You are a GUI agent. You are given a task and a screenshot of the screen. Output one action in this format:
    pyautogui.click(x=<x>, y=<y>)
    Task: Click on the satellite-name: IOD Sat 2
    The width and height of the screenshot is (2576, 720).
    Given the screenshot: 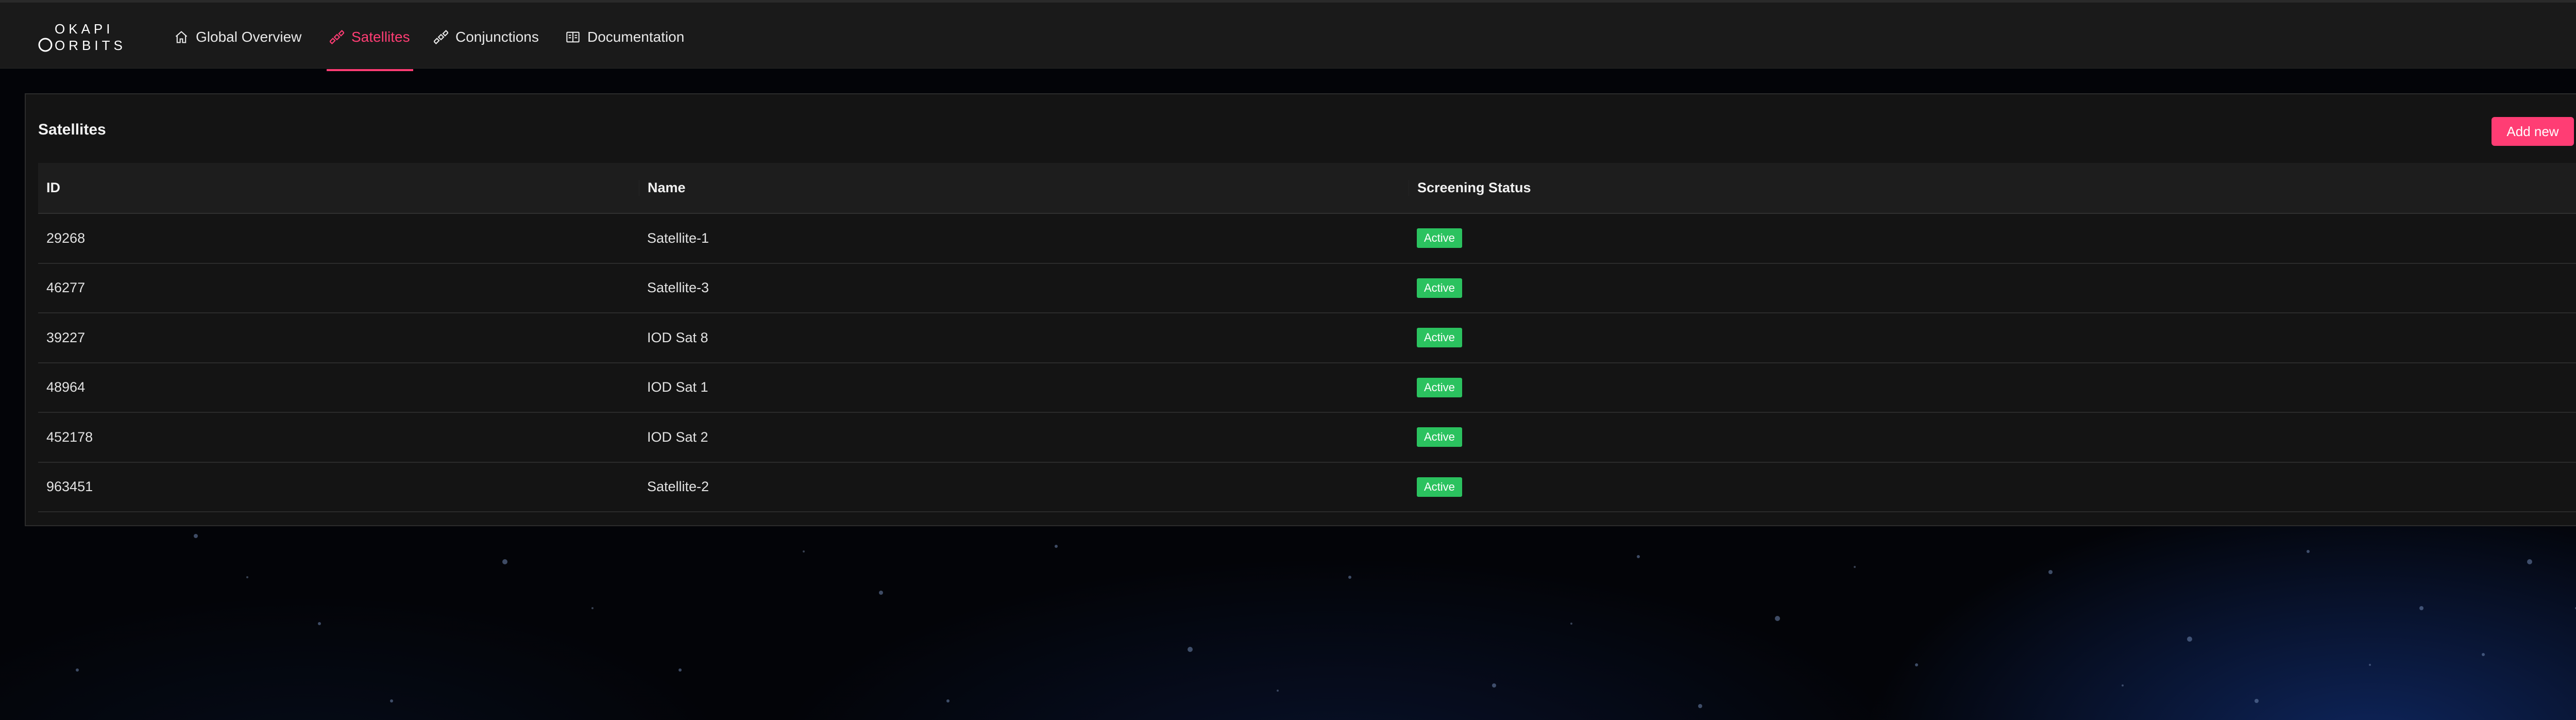 What is the action you would take?
    pyautogui.click(x=677, y=437)
    